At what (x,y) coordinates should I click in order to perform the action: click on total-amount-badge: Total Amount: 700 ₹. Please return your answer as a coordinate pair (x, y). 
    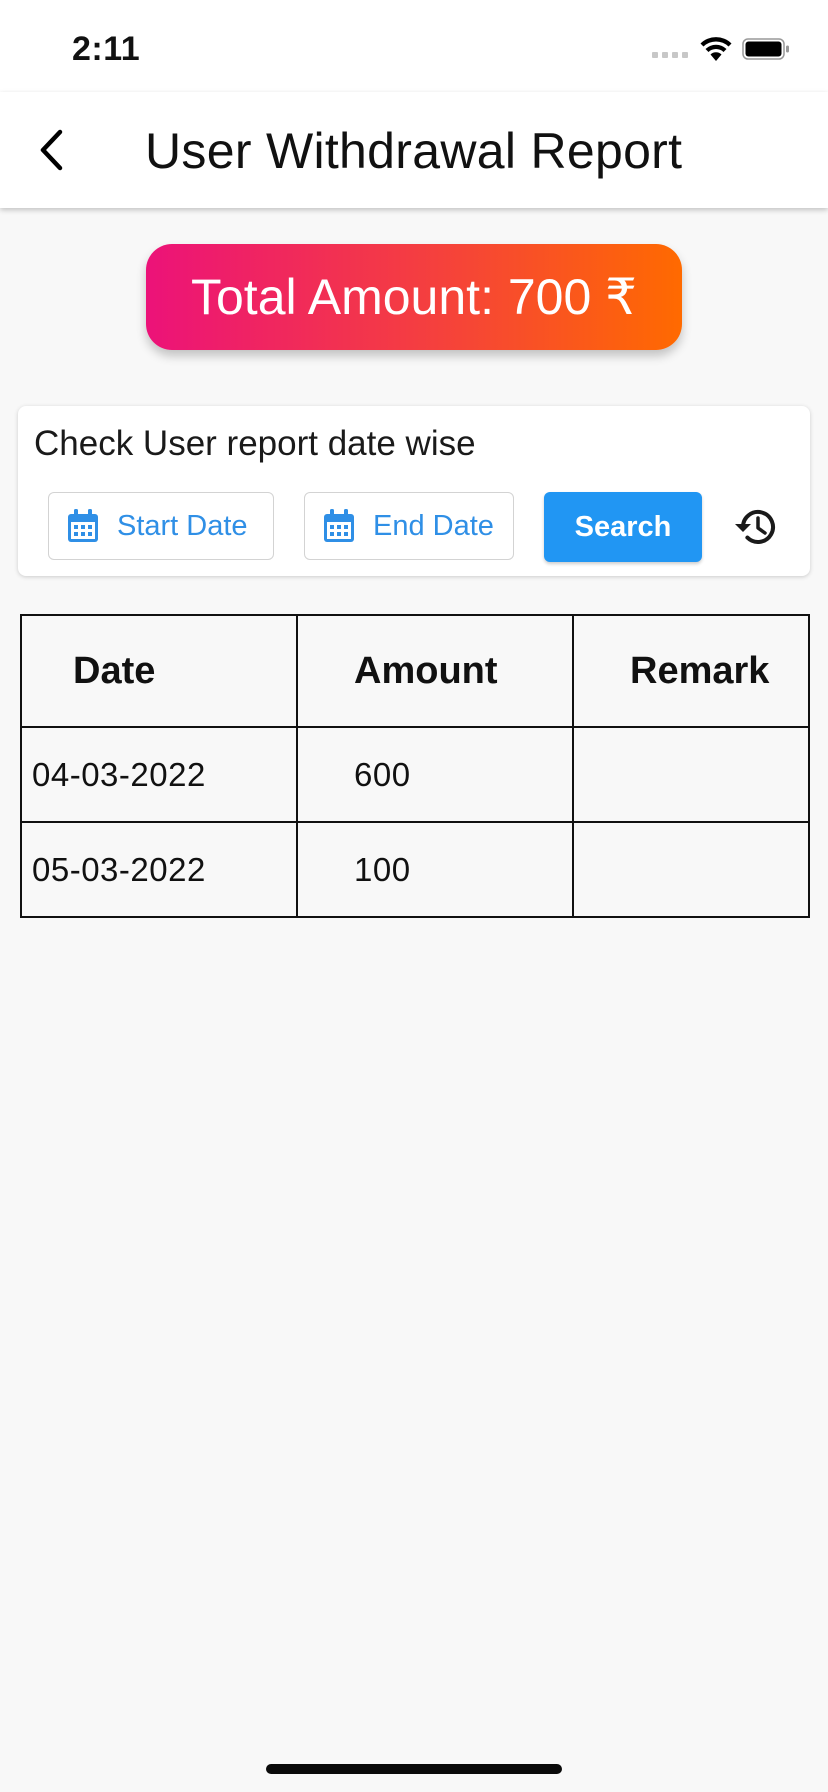
    Looking at the image, I should click on (414, 297).